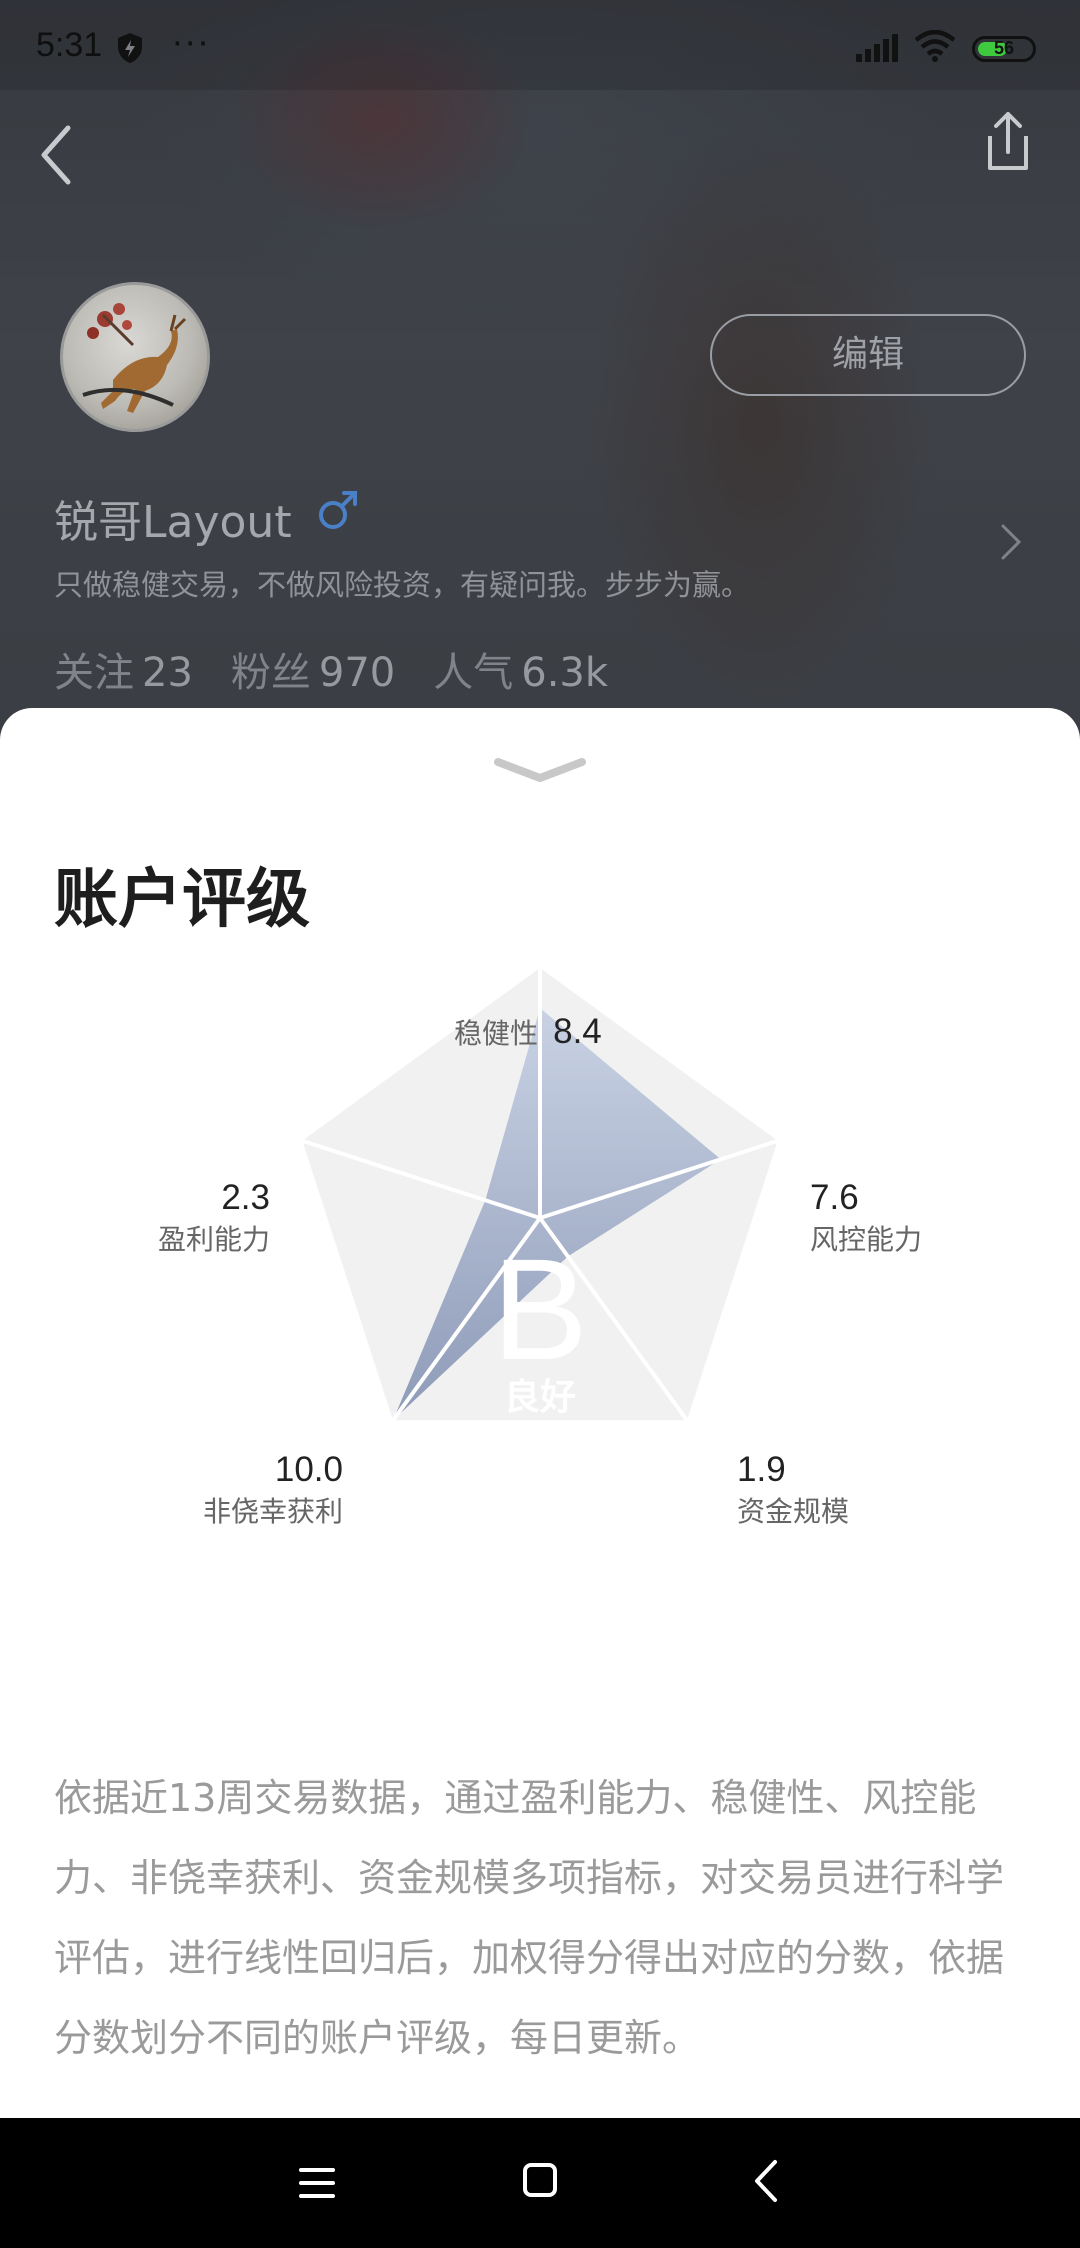 The height and width of the screenshot is (2248, 1080). What do you see at coordinates (338, 510) in the screenshot?
I see `male-icon` at bounding box center [338, 510].